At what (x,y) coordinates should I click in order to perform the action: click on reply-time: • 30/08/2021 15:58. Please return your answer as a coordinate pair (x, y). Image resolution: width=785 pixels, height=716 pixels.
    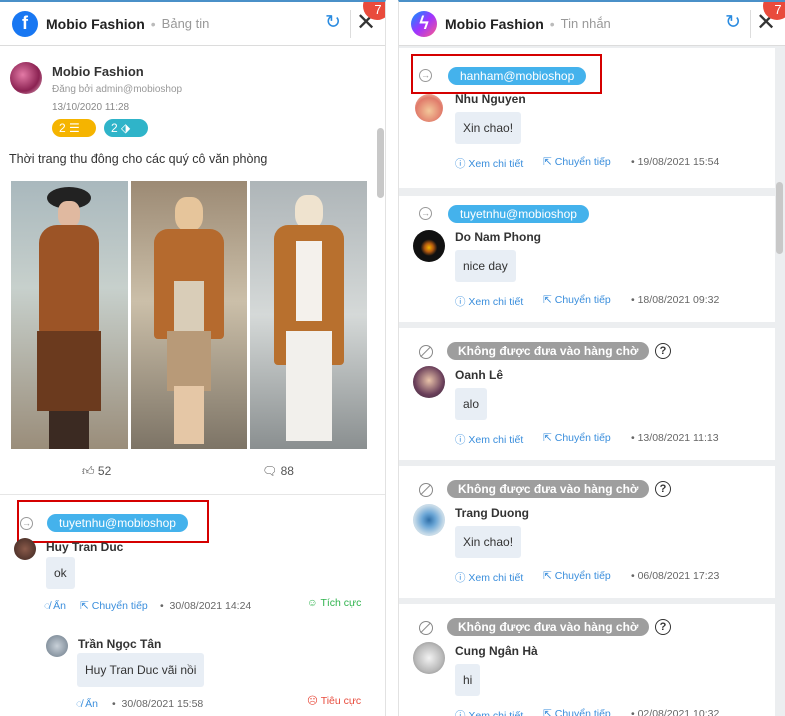
    Looking at the image, I should click on (158, 704).